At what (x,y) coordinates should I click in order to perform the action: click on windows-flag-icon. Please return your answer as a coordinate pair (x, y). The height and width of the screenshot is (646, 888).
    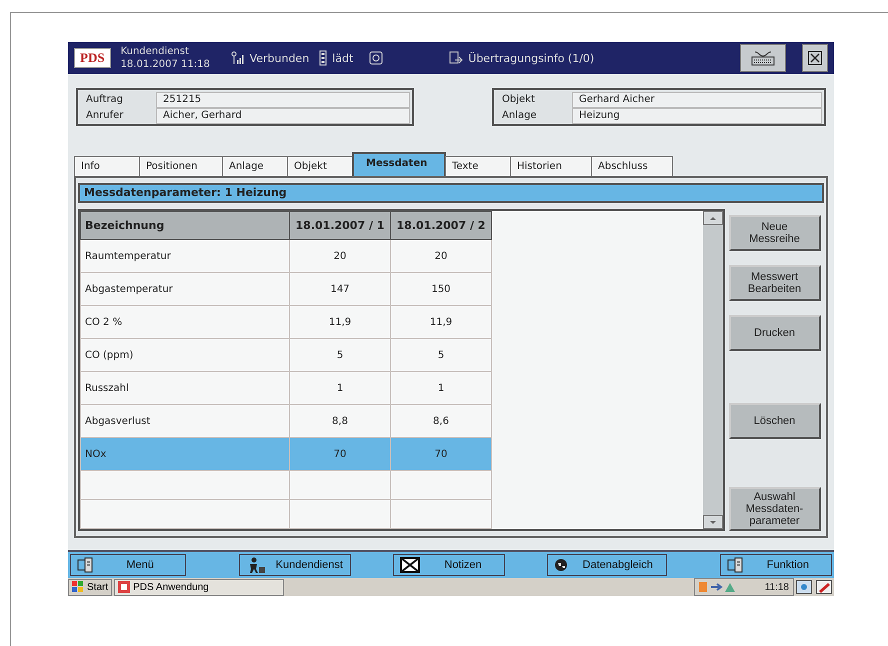
    Looking at the image, I should click on (78, 587).